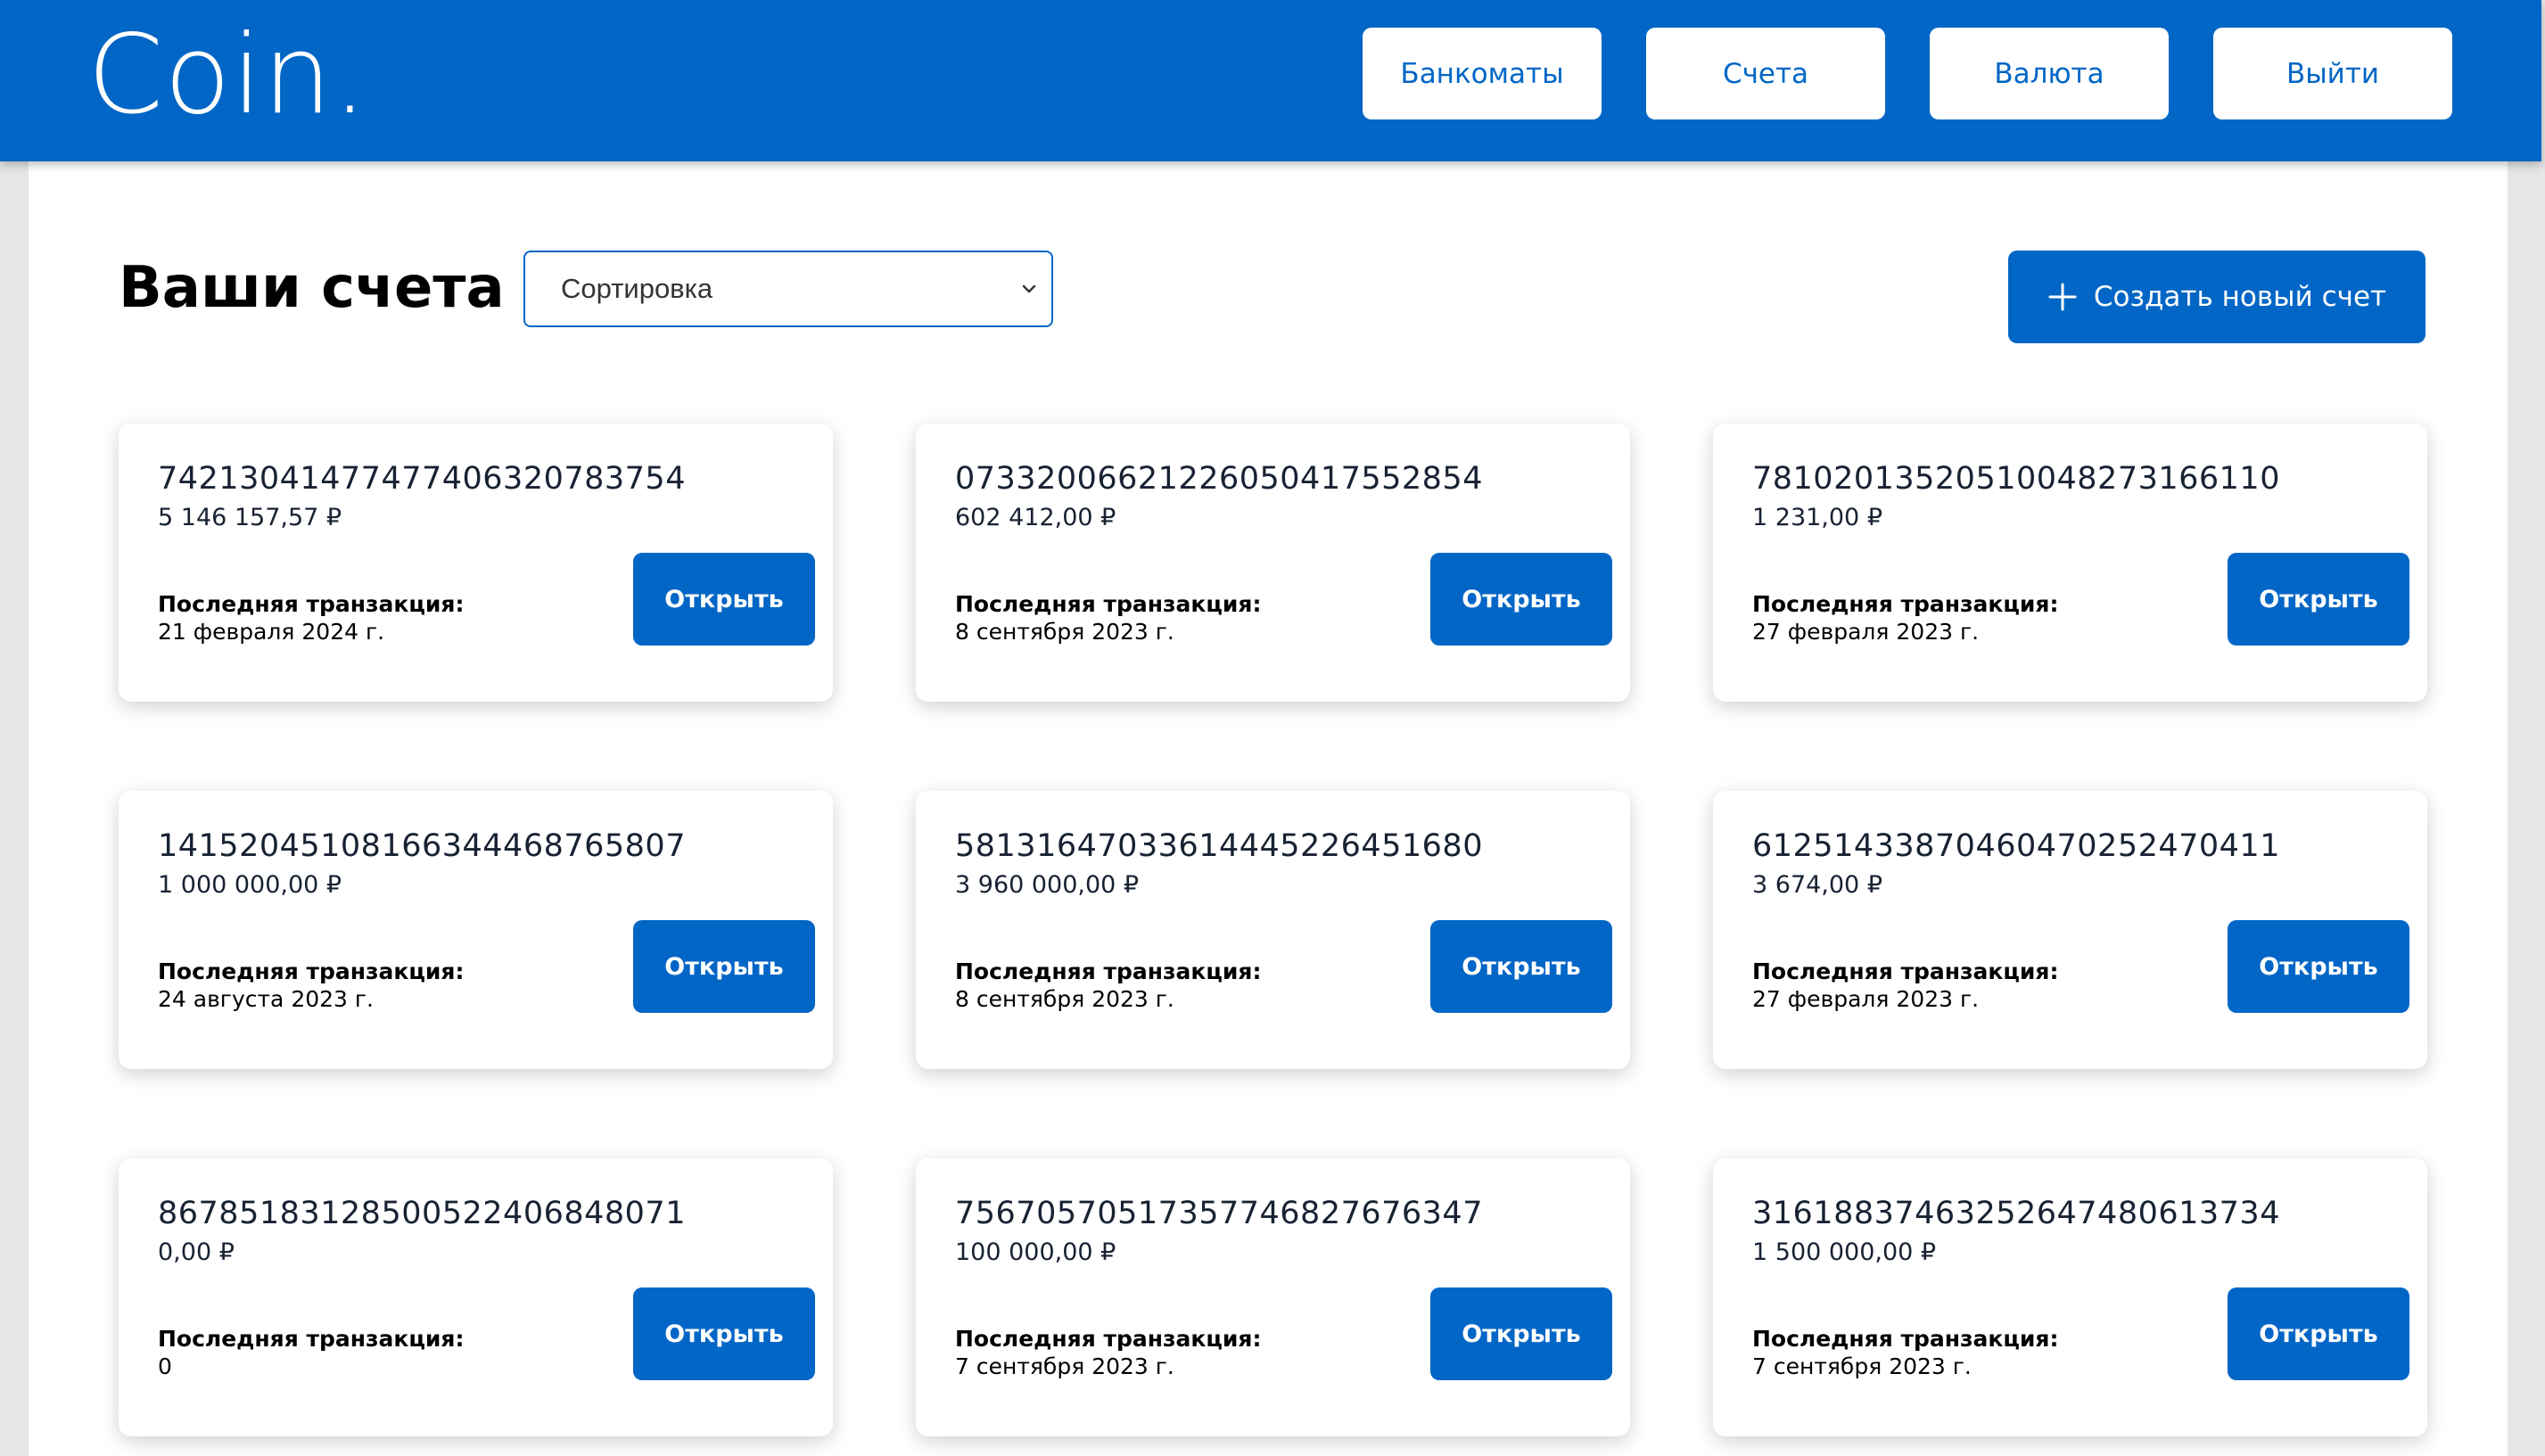 This screenshot has width=2545, height=1456. What do you see at coordinates (422, 1213) in the screenshot?
I see `account-number: 86785183128500522406848071` at bounding box center [422, 1213].